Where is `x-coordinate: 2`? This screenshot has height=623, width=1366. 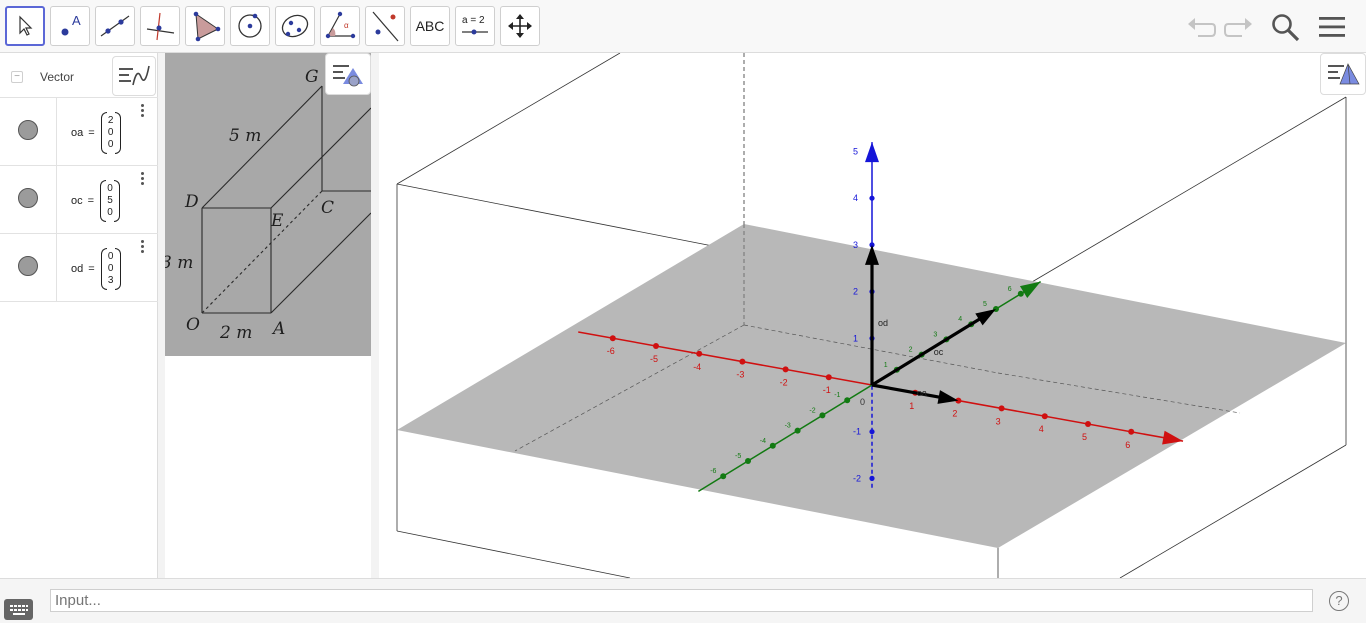 x-coordinate: 2 is located at coordinates (110, 120).